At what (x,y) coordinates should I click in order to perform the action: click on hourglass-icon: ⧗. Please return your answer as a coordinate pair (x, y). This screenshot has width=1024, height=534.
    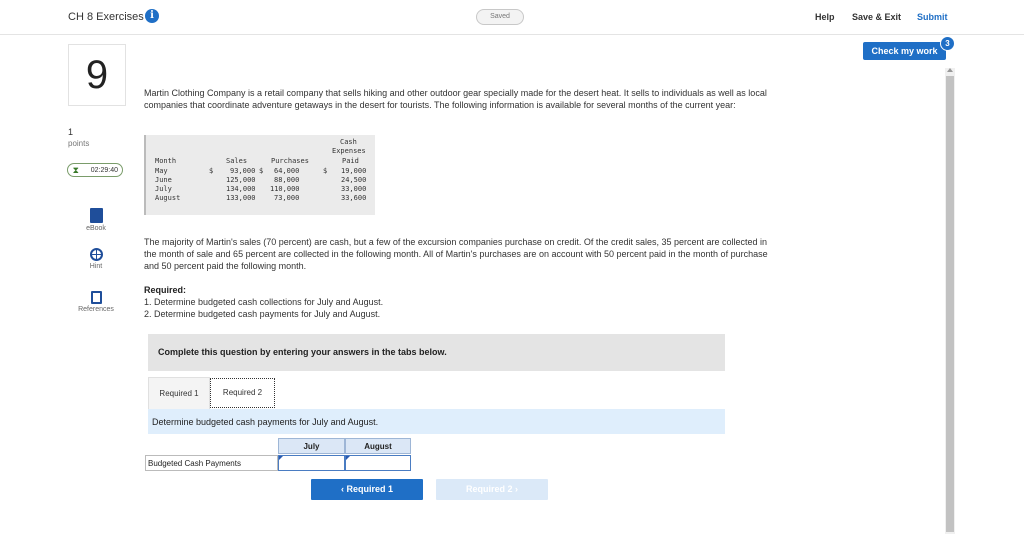
    Looking at the image, I should click on (75, 170).